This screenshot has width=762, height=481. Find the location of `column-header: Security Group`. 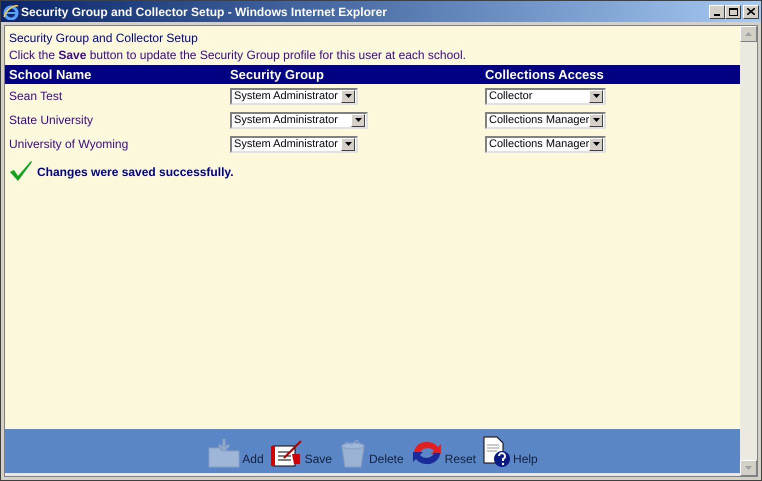

column-header: Security Group is located at coordinates (277, 75).